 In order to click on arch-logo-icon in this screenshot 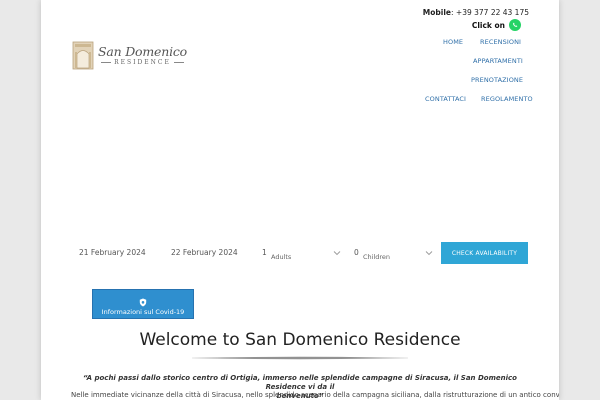, I will do `click(83, 55)`.